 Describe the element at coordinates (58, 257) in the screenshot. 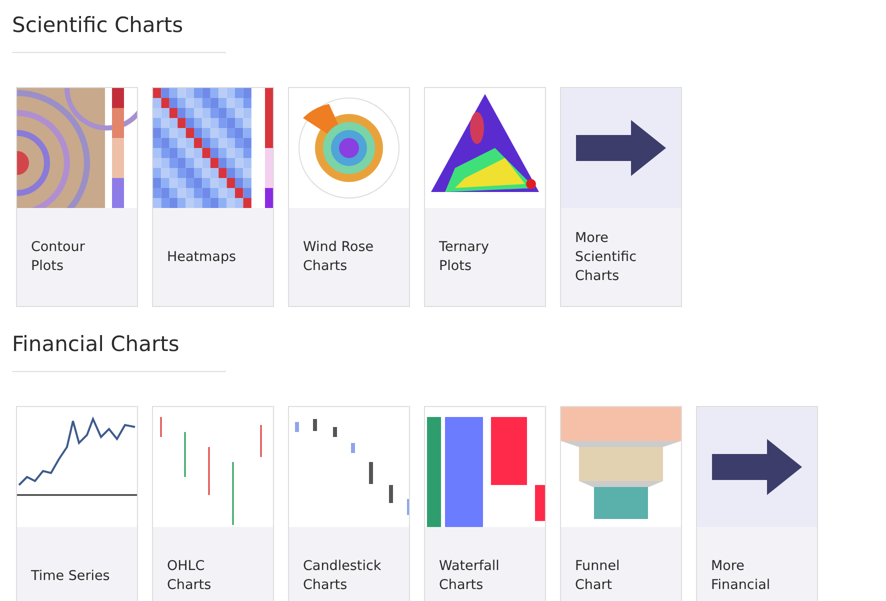

I see `card-label: Contour Plots` at that location.